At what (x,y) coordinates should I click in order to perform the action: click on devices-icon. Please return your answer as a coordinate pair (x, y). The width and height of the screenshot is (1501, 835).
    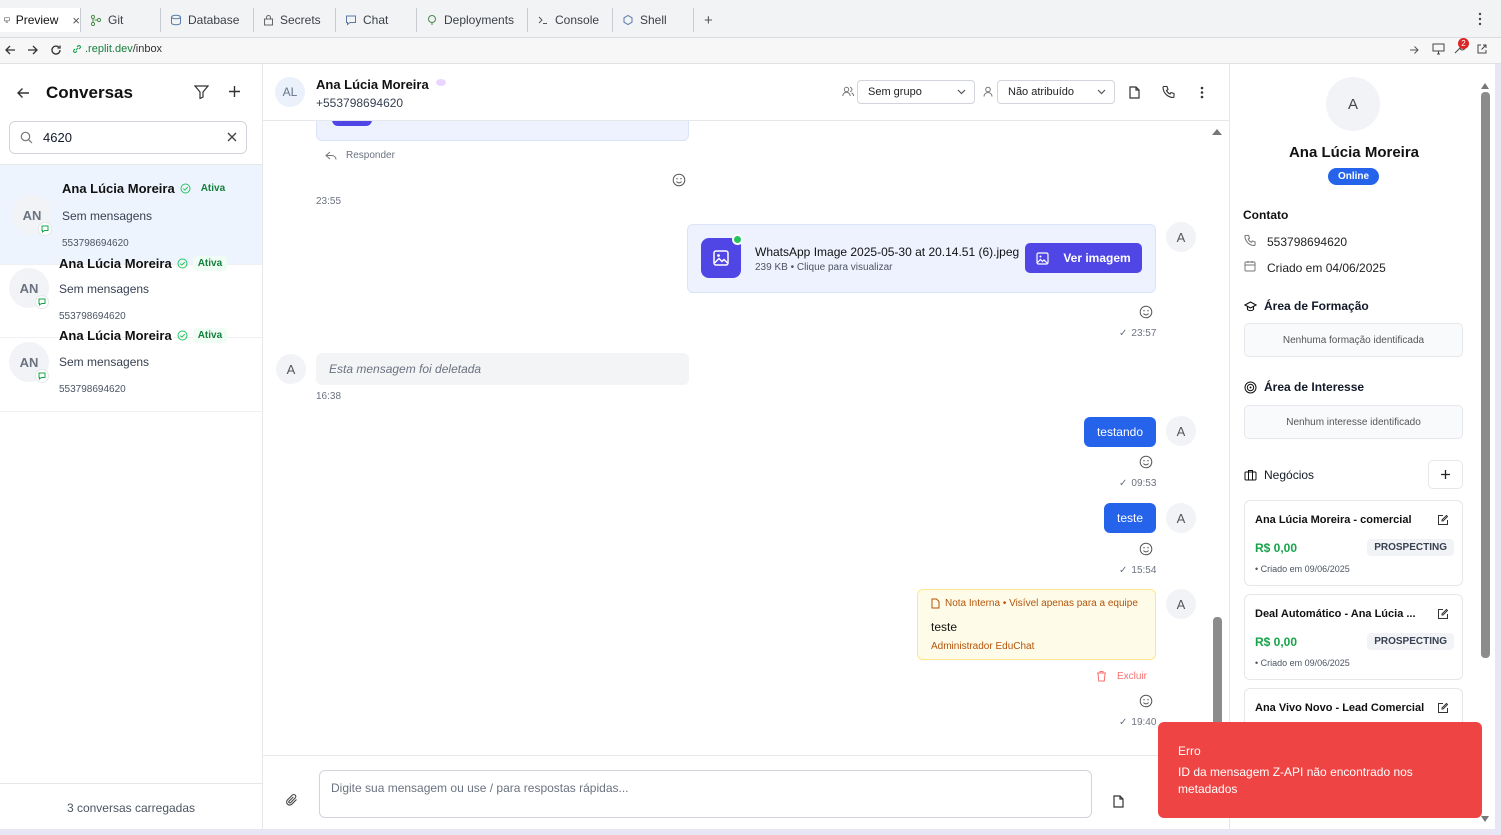
    Looking at the image, I should click on (1438, 49).